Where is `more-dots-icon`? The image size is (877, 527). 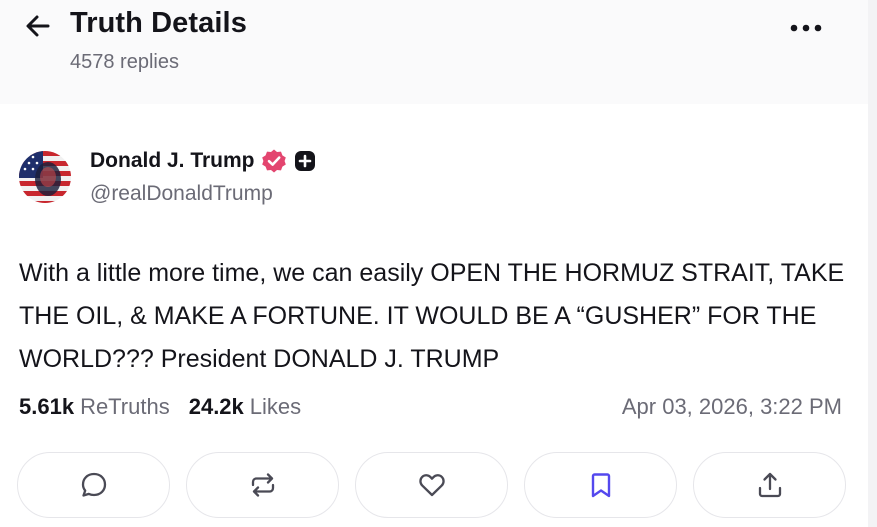
more-dots-icon is located at coordinates (806, 28).